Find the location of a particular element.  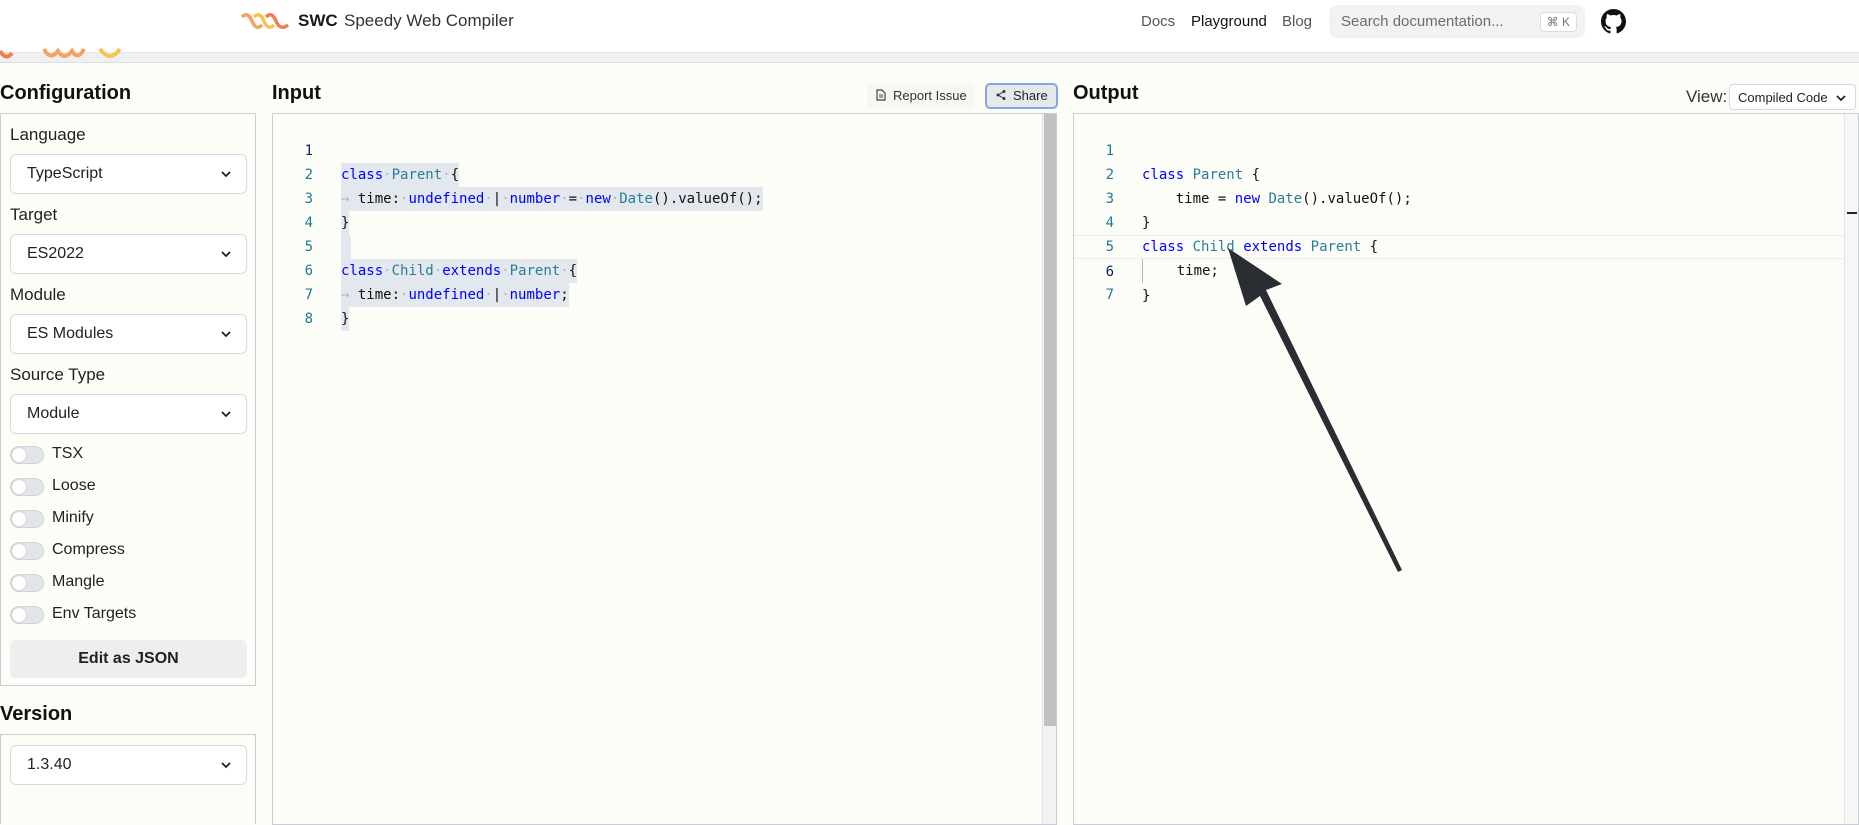

module-value: ES Modules is located at coordinates (70, 333).